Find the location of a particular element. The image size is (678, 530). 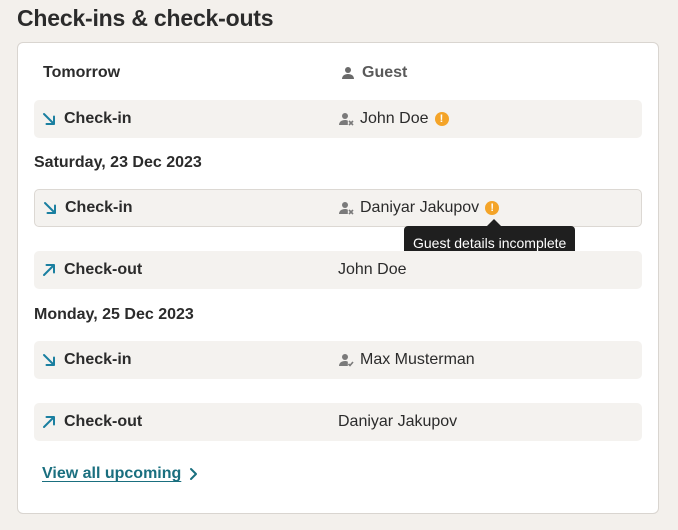

row-guest: Daniyar Jakupov is located at coordinates (397, 422).